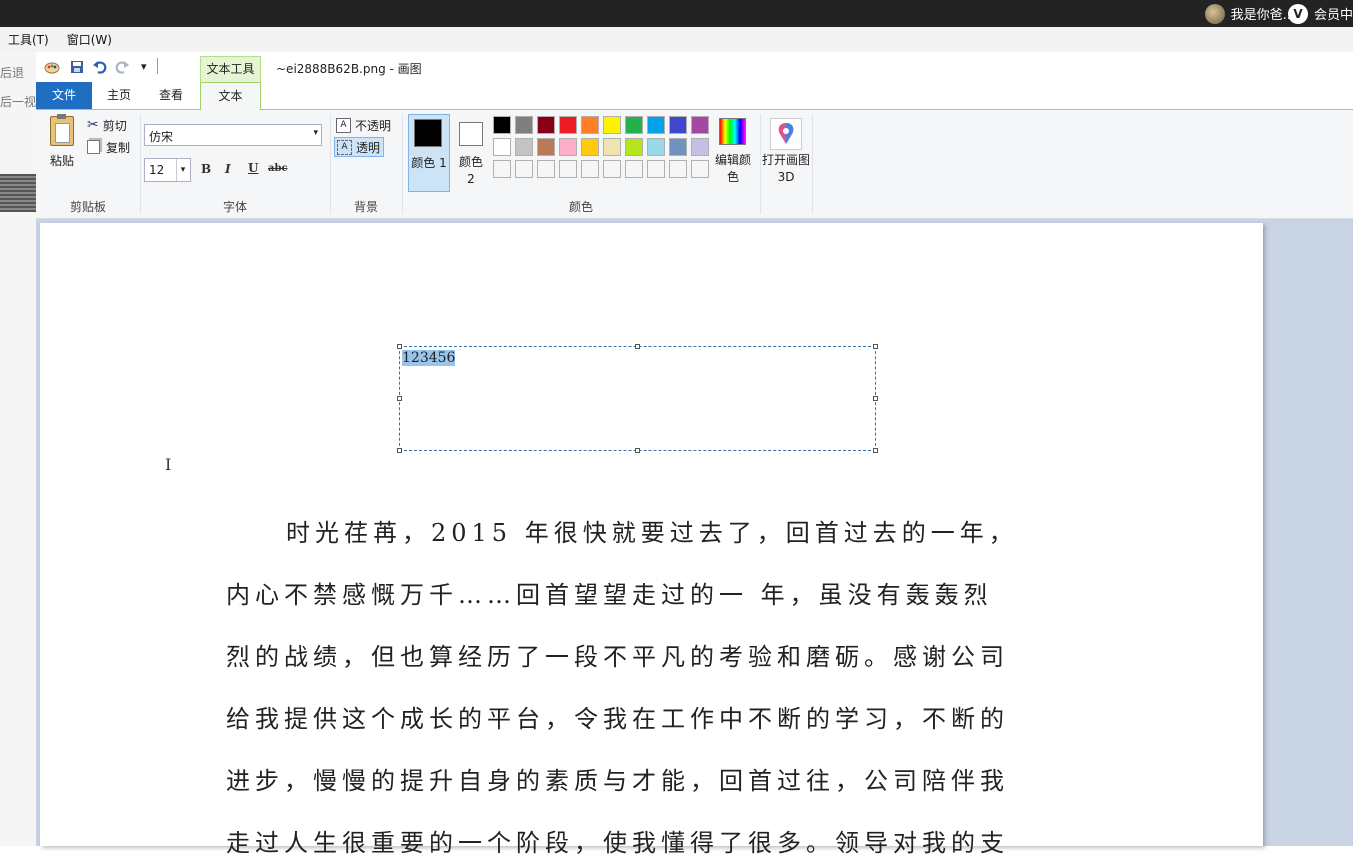 The image size is (1353, 858). Describe the element at coordinates (637, 398) in the screenshot. I see `text-box: 123456` at that location.